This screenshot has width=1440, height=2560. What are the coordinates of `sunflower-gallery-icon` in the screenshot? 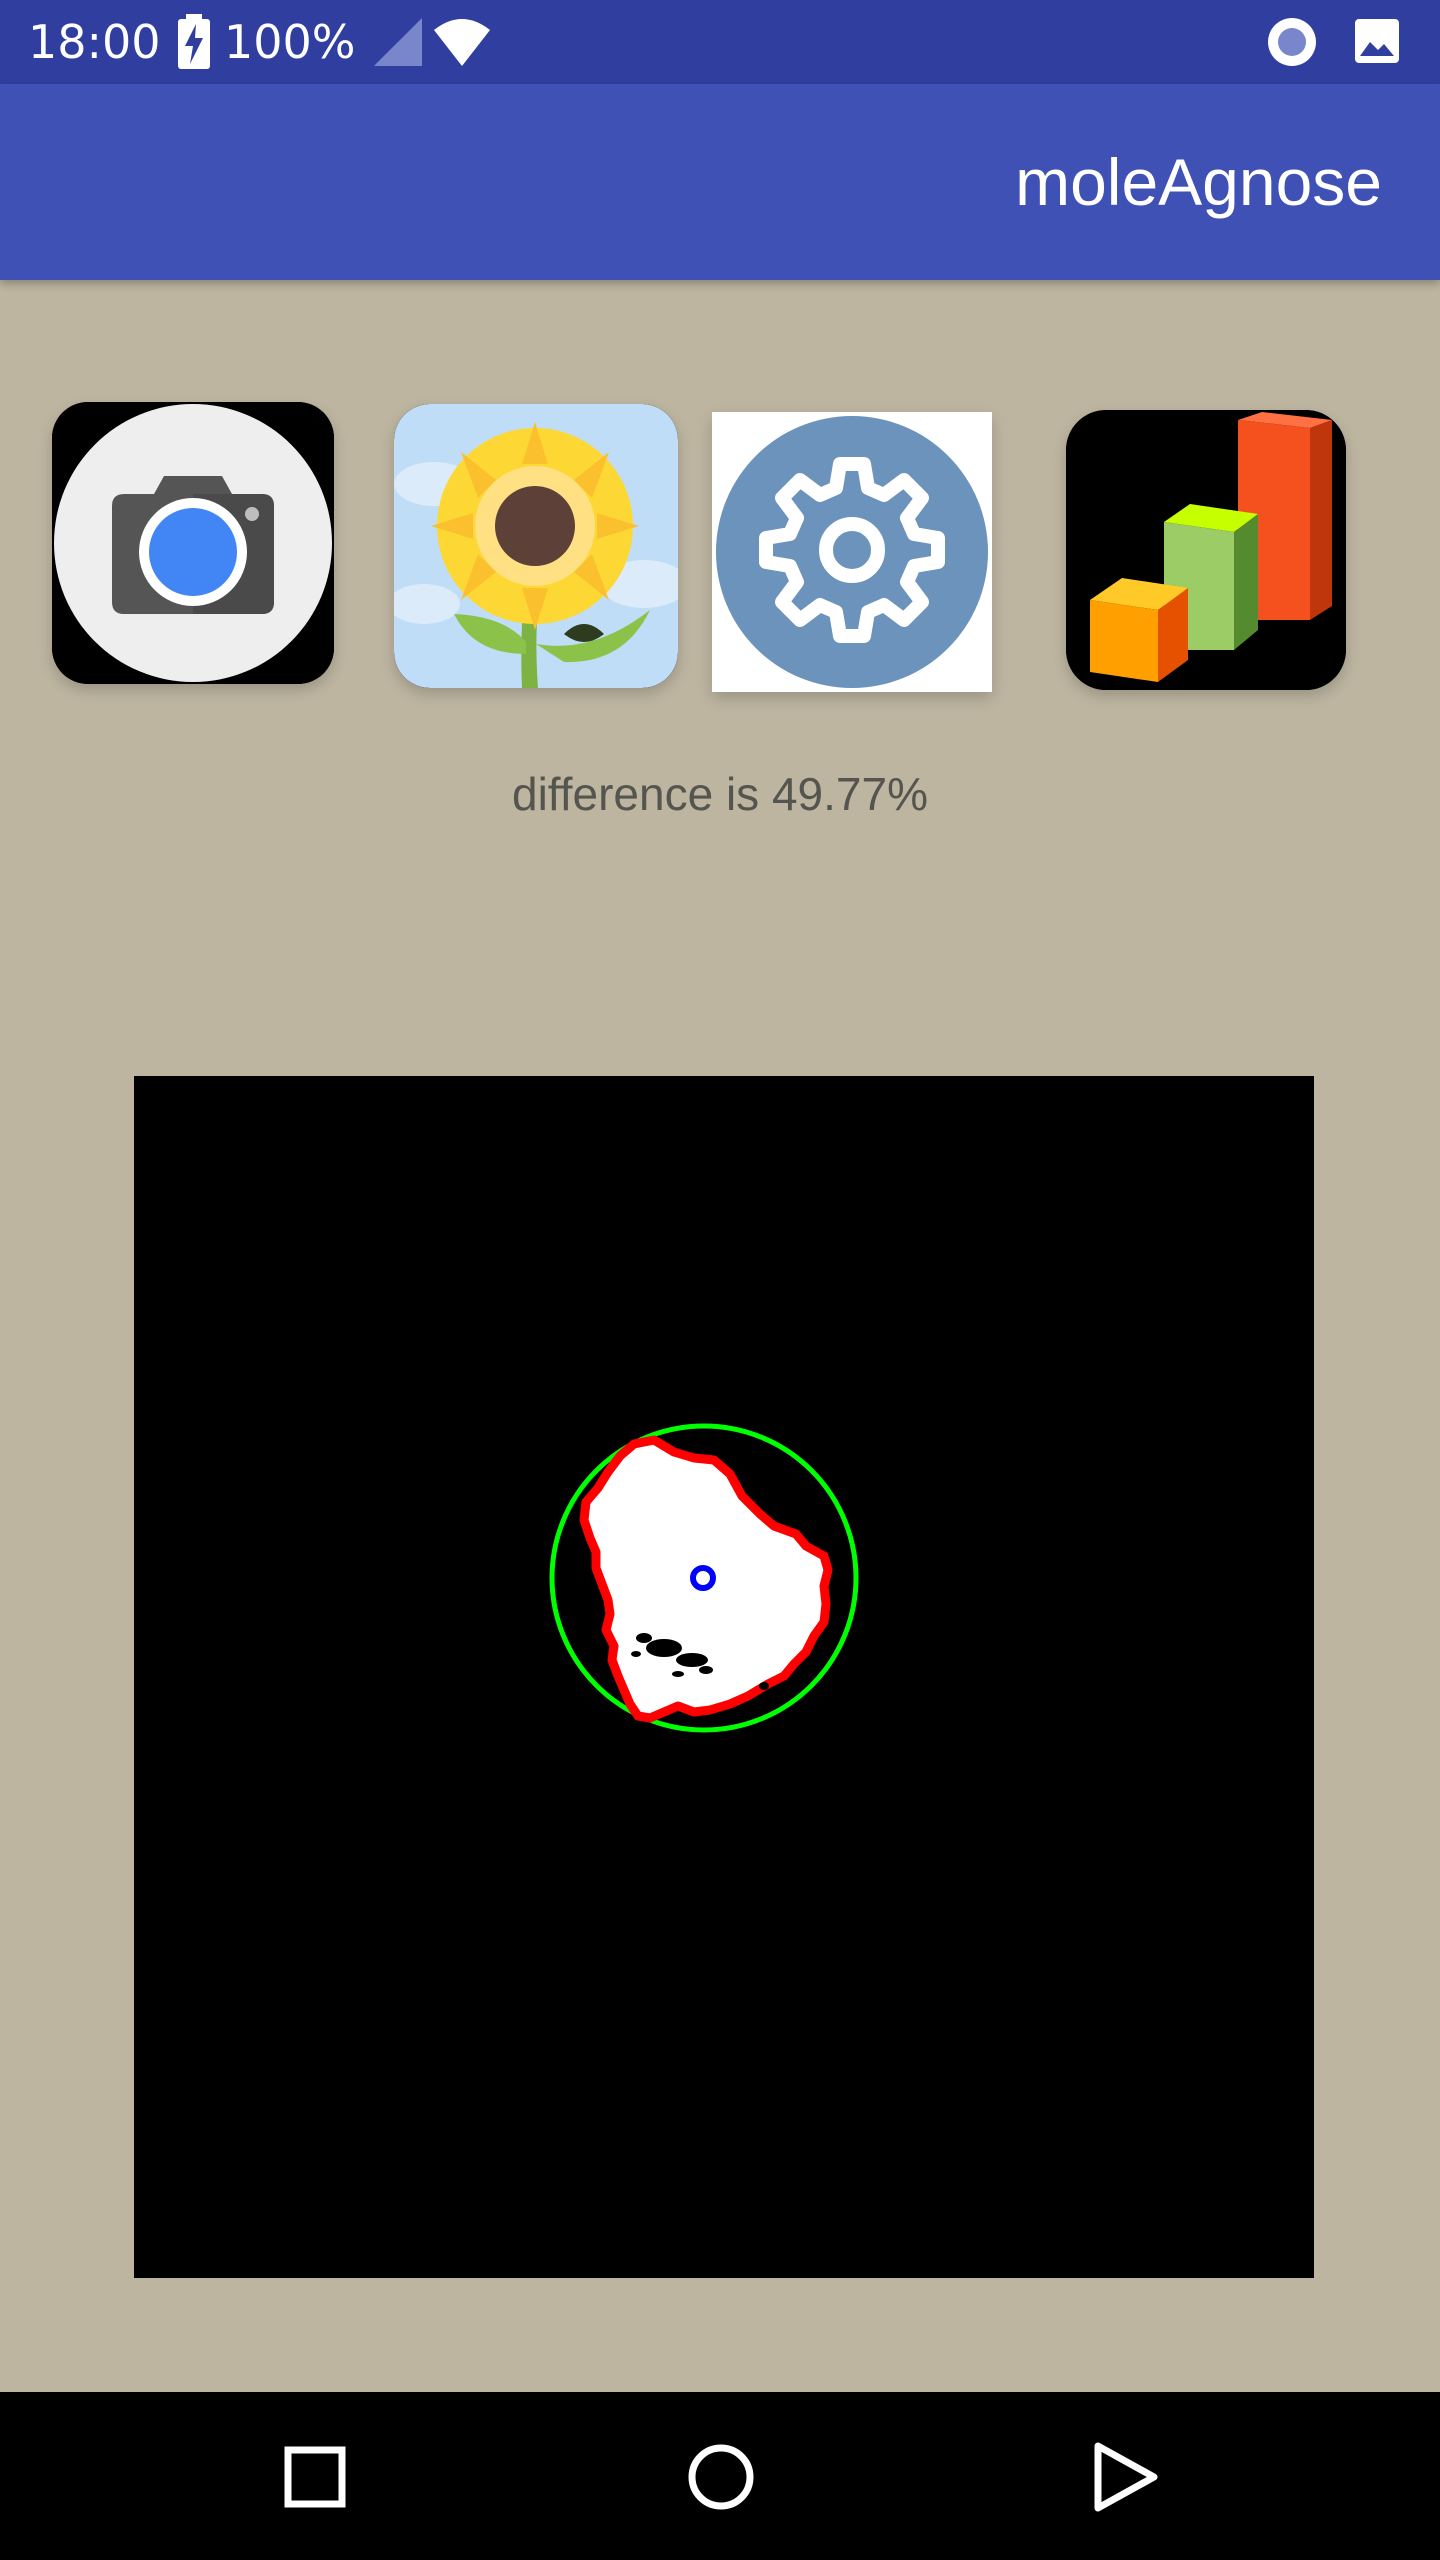 It's located at (536, 546).